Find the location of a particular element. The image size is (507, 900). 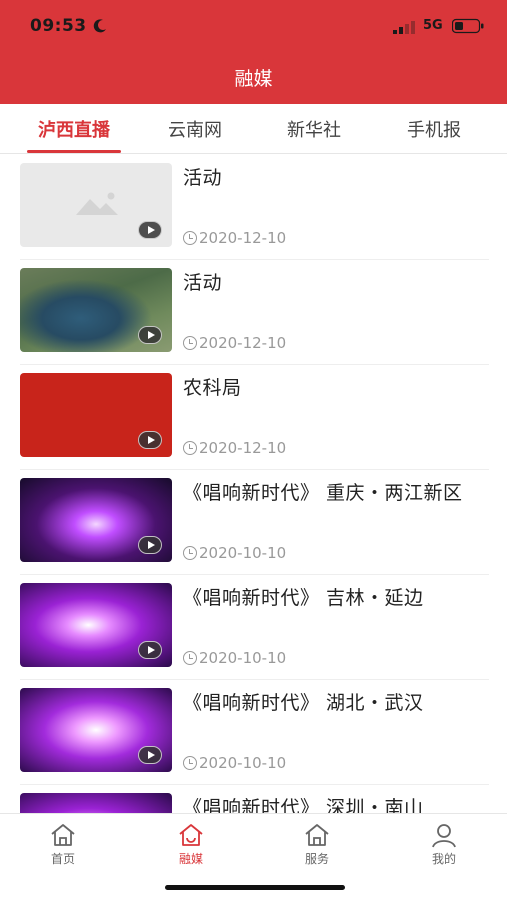

nav-home: 首页 is located at coordinates (63, 844).